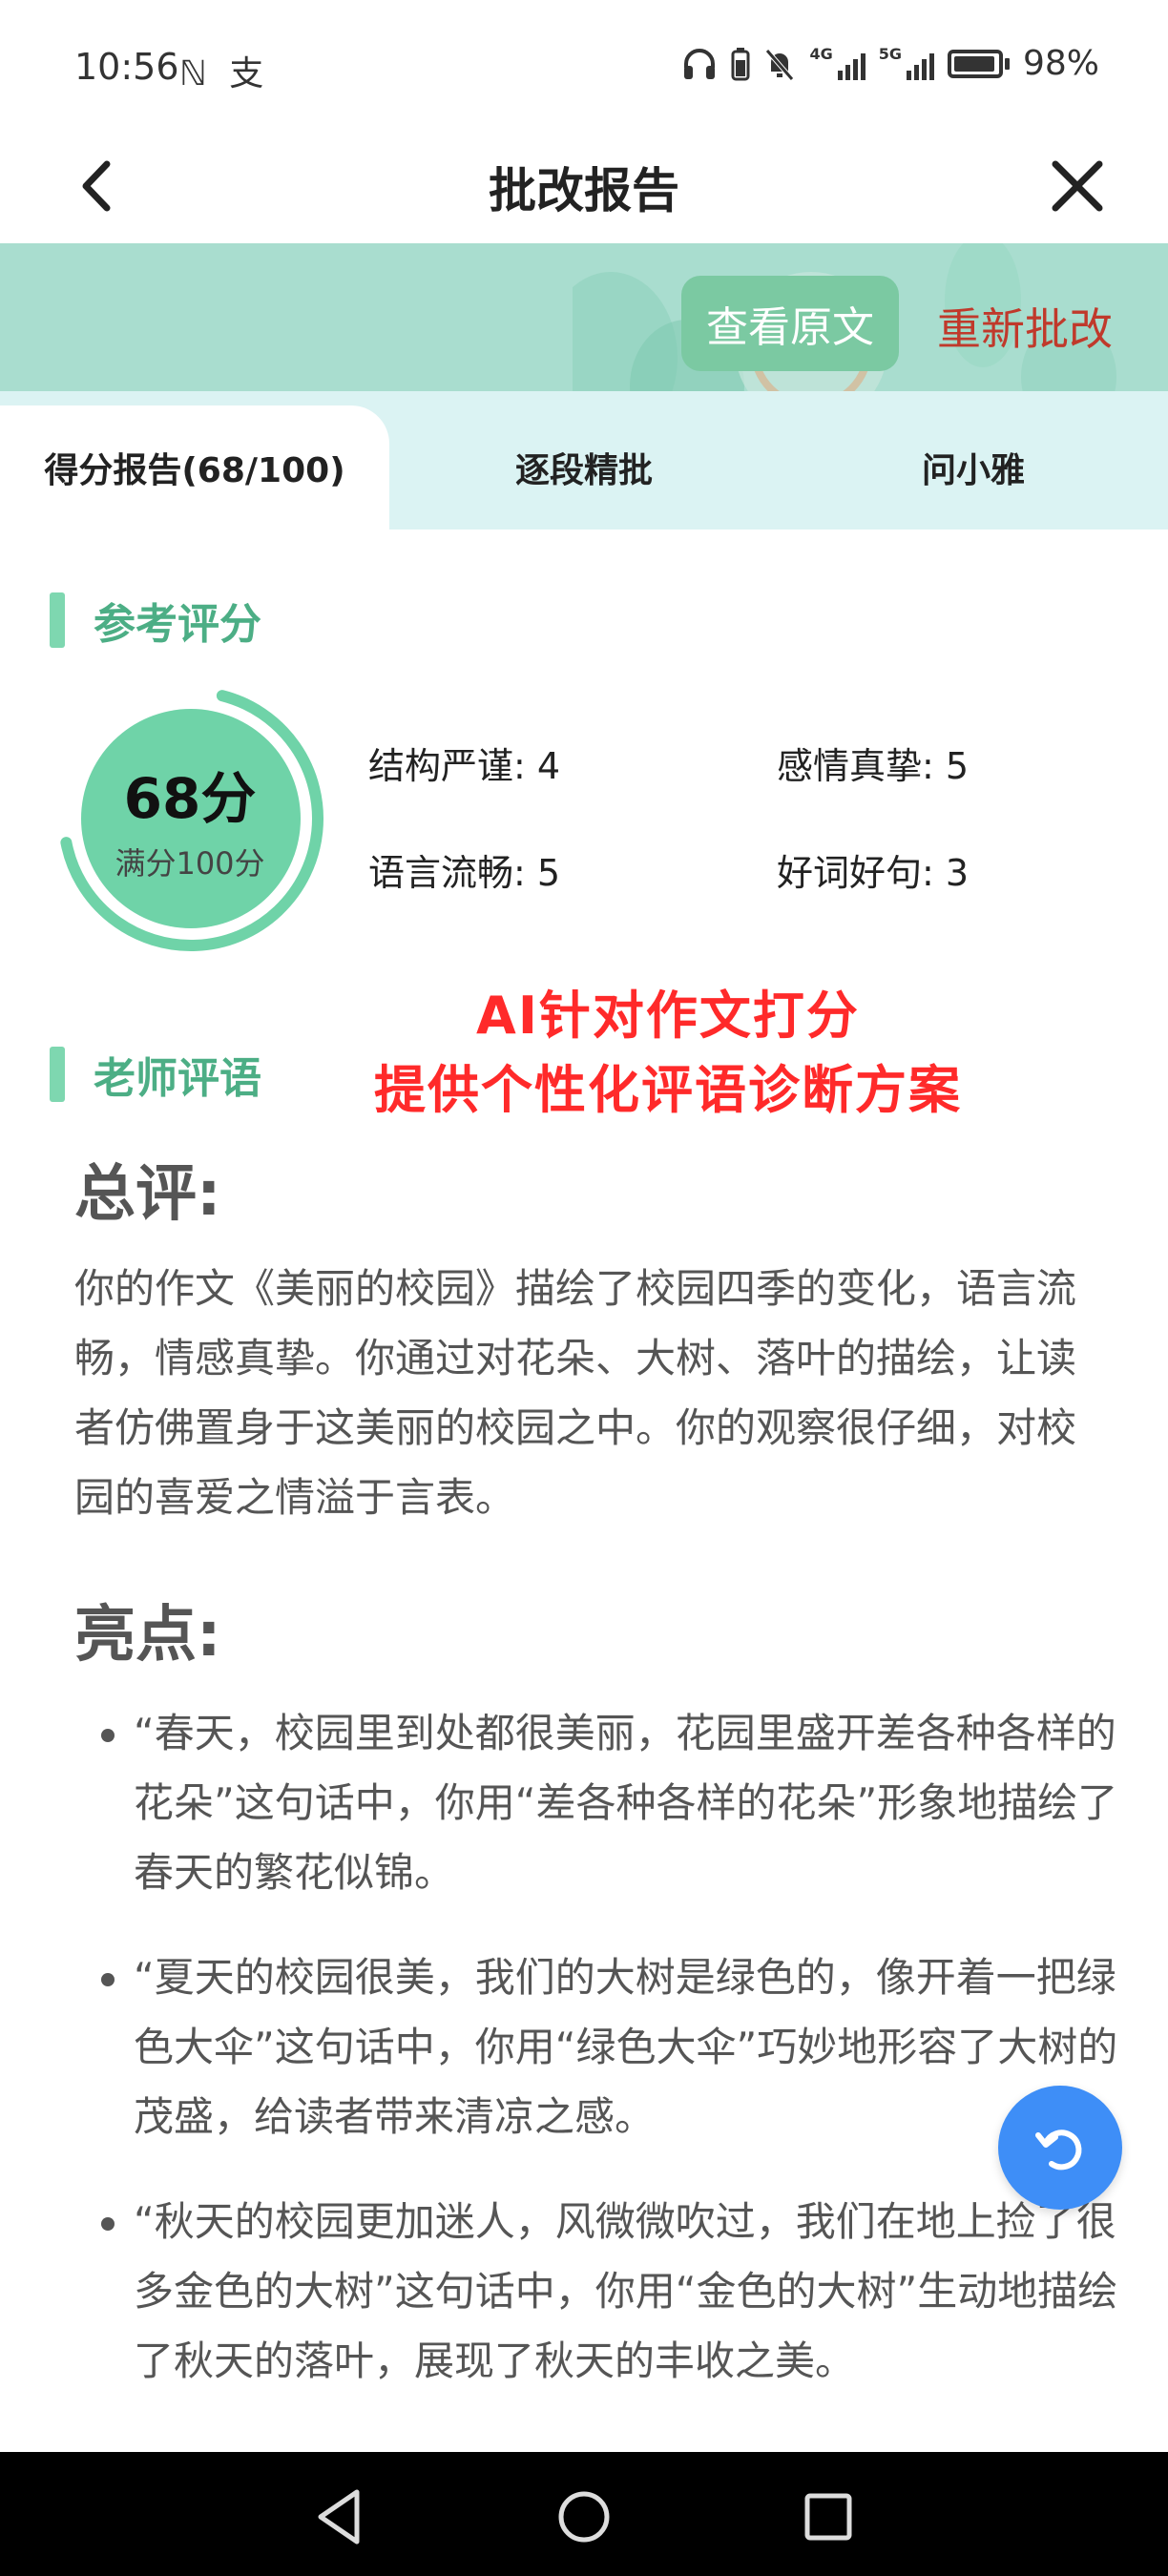 The width and height of the screenshot is (1168, 2576). Describe the element at coordinates (190, 863) in the screenshot. I see `score-total: 满分100分` at that location.